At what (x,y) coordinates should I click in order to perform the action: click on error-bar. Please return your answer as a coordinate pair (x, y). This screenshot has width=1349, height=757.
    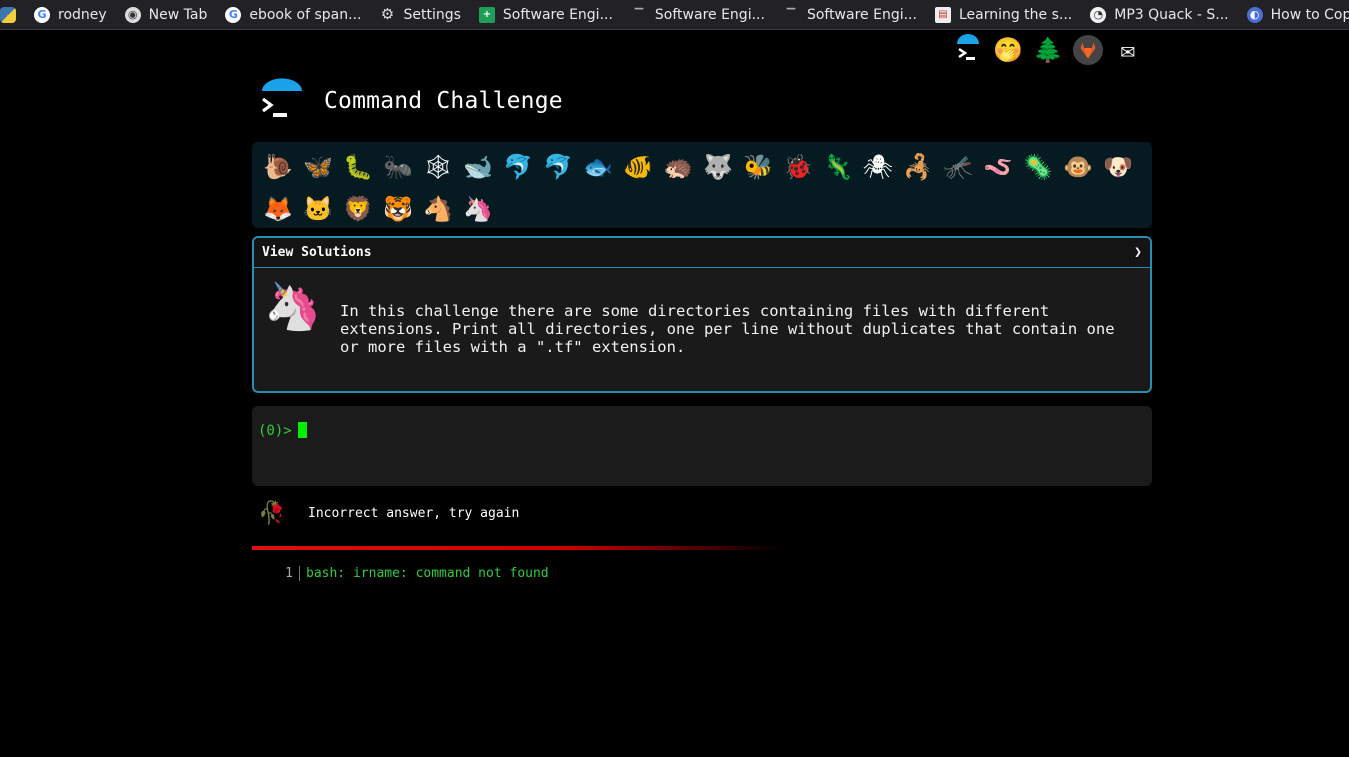
    Looking at the image, I should click on (517, 548).